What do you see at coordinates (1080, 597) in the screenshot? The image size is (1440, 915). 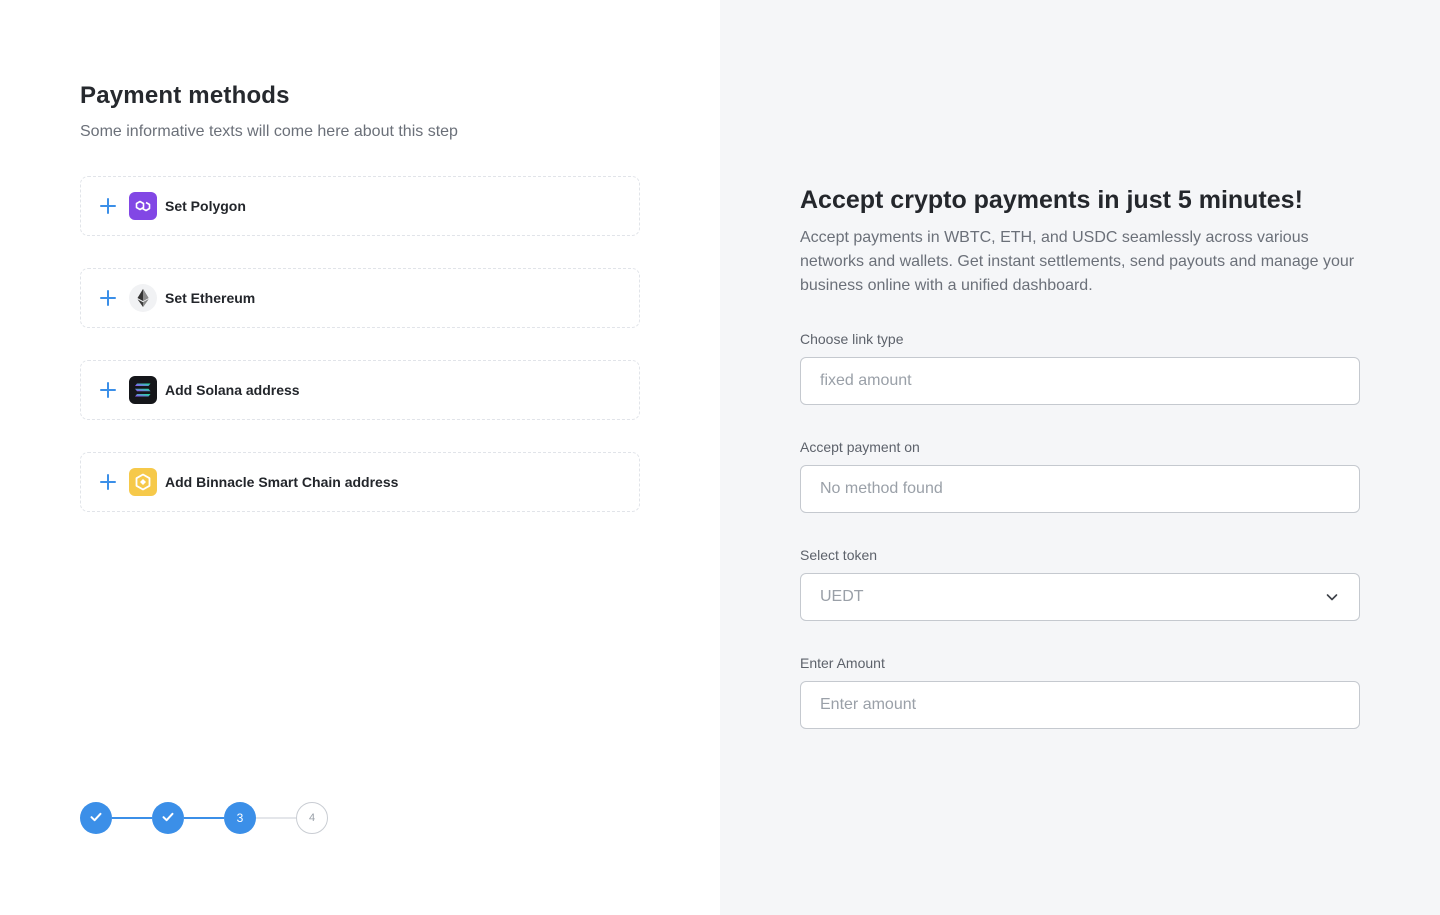 I see `token-select: UEDT` at bounding box center [1080, 597].